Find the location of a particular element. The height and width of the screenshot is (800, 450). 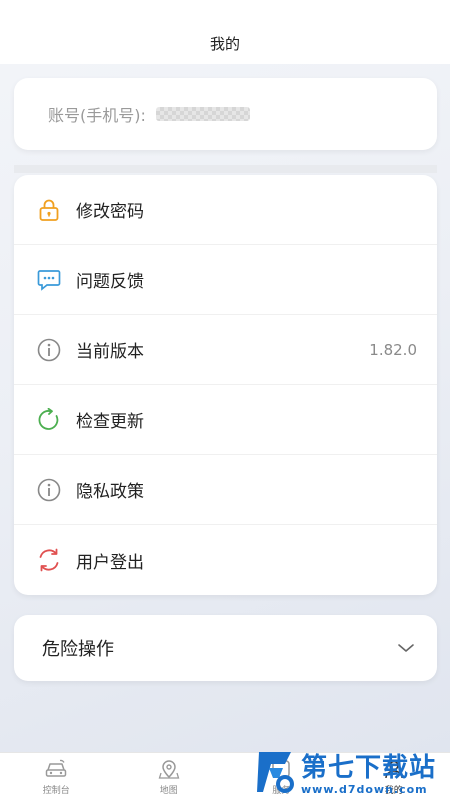

watermark-title: 第七下载站 is located at coordinates (369, 767).